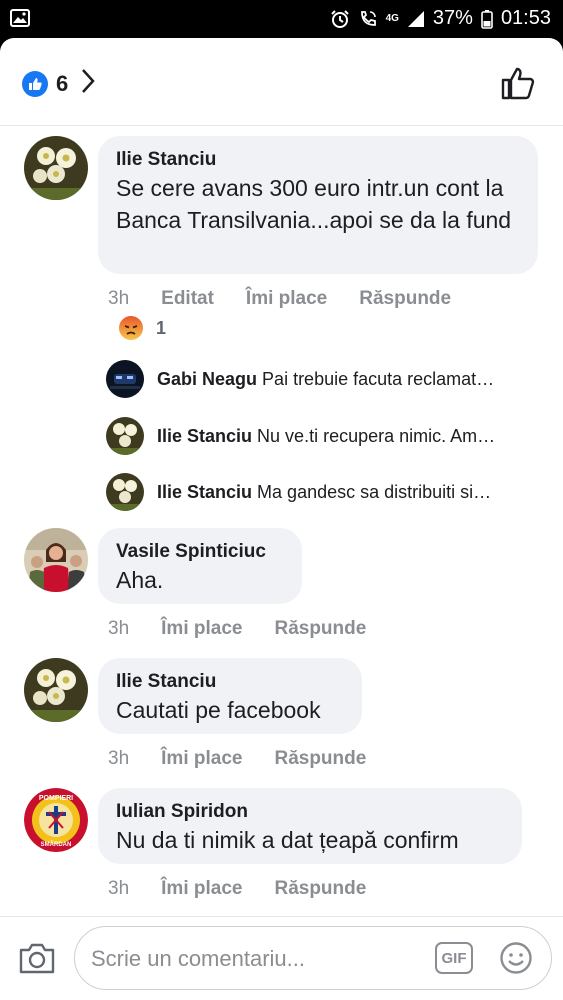  Describe the element at coordinates (161, 327) in the screenshot. I see `reaction-count: 1` at that location.